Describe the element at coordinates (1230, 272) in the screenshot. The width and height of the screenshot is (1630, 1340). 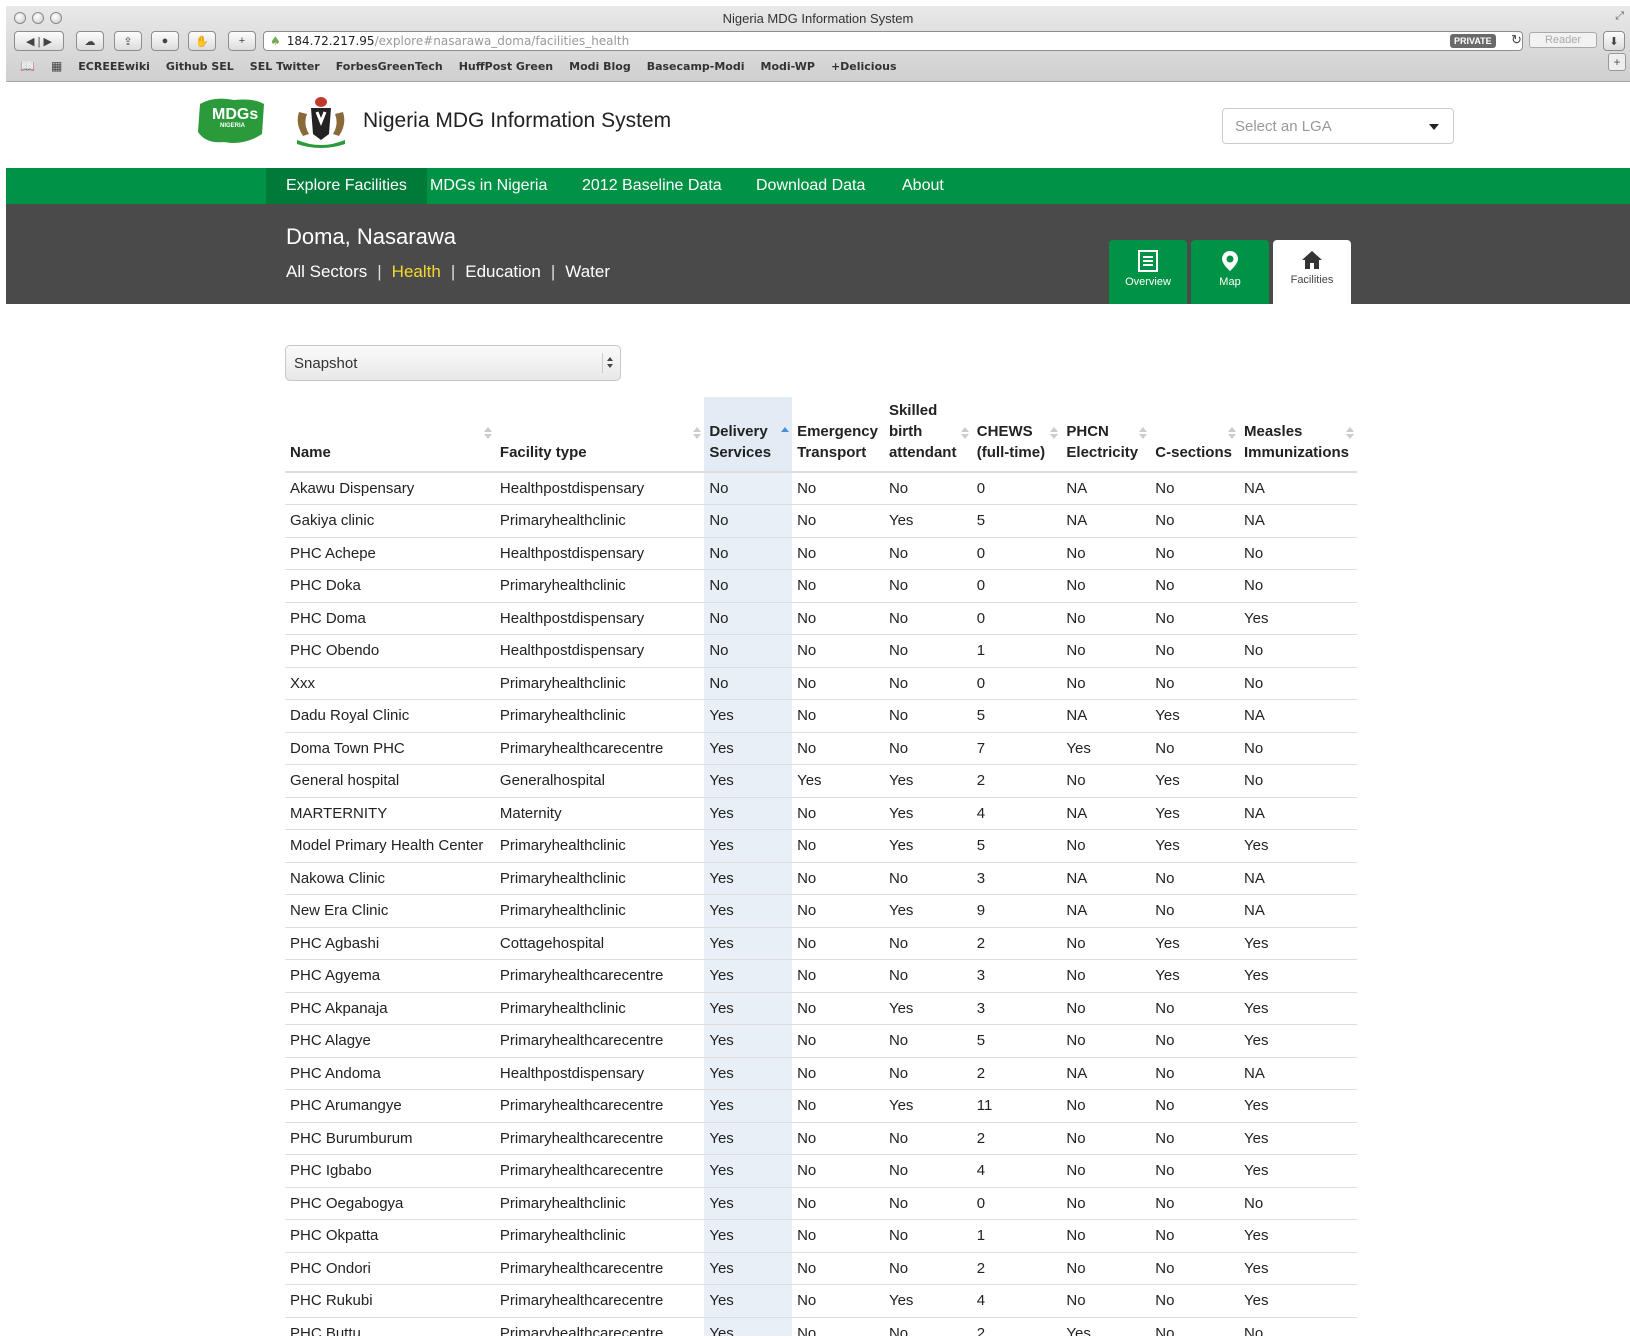
I see `tab-map: Map` at that location.